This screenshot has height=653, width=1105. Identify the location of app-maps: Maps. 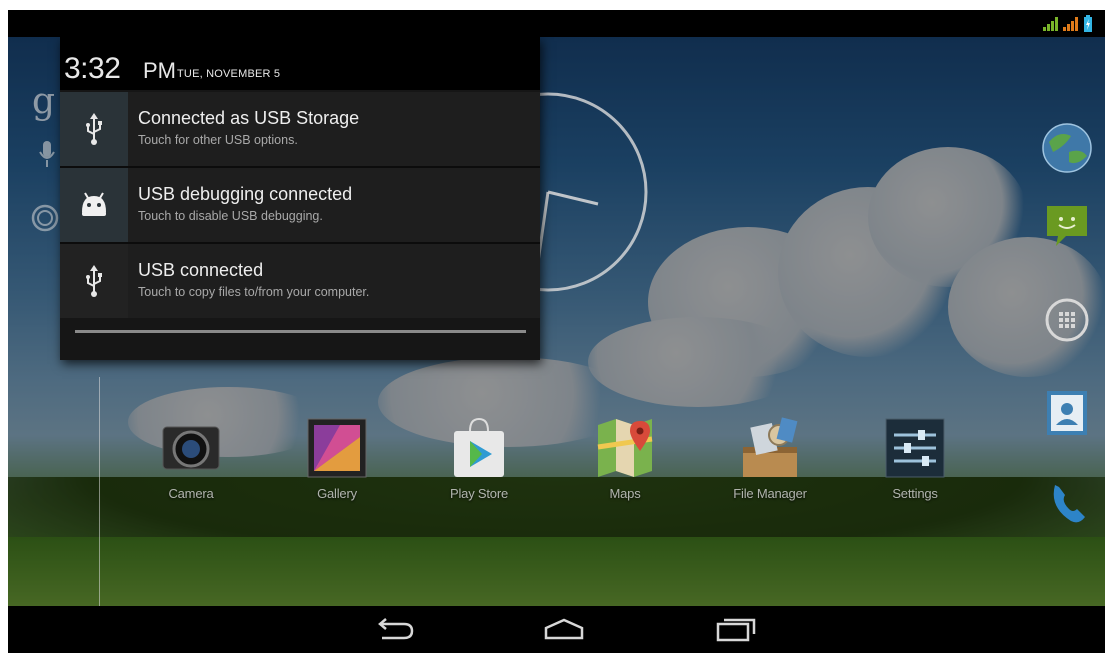
(625, 457).